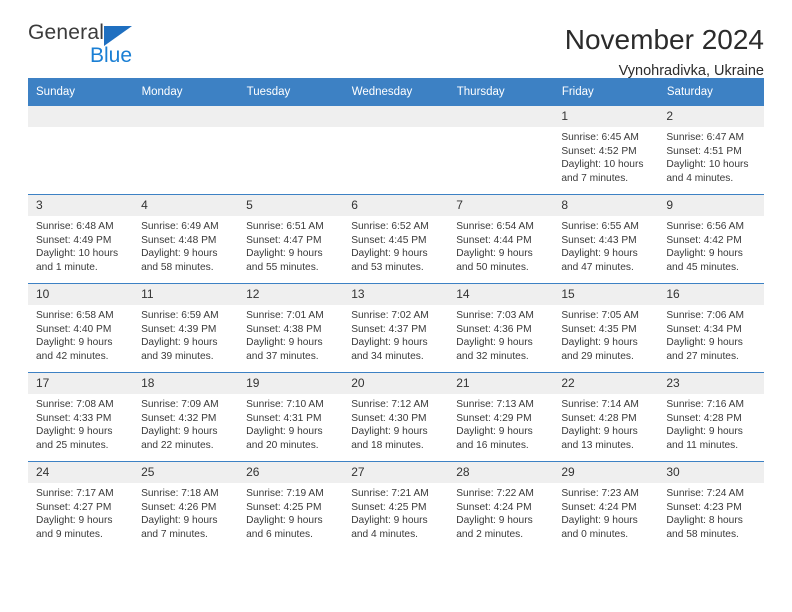 This screenshot has width=792, height=612. I want to click on sunrise-text: Sunrise: 7:02 AM, so click(390, 315).